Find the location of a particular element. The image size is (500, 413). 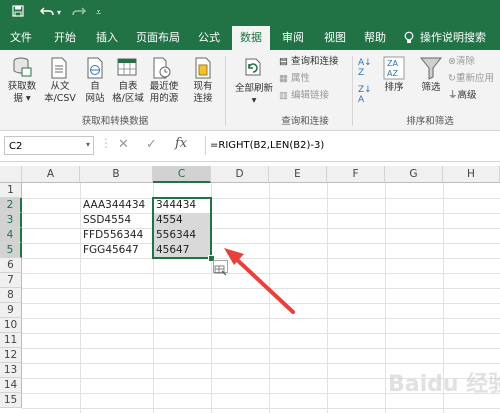

undo-dropdown-icon: ▾ is located at coordinates (59, 13).